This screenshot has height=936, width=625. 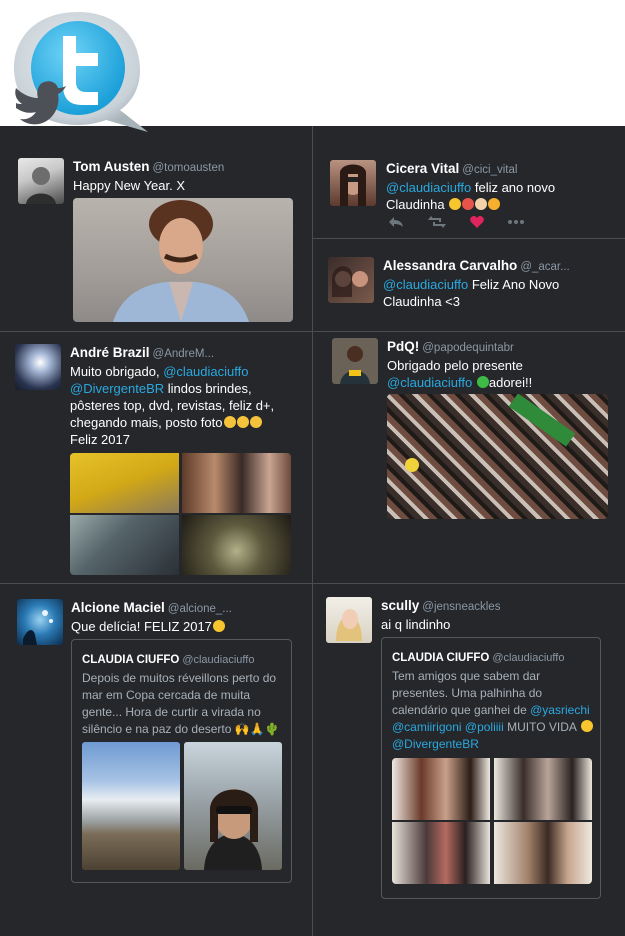 I want to click on display-name: Alcione Maciel, so click(x=118, y=607).